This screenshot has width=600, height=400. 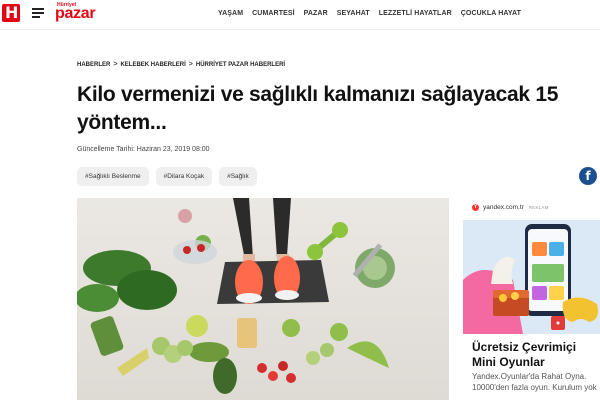 What do you see at coordinates (353, 13) in the screenshot?
I see `nav-item-seyahat: SEYAHAT` at bounding box center [353, 13].